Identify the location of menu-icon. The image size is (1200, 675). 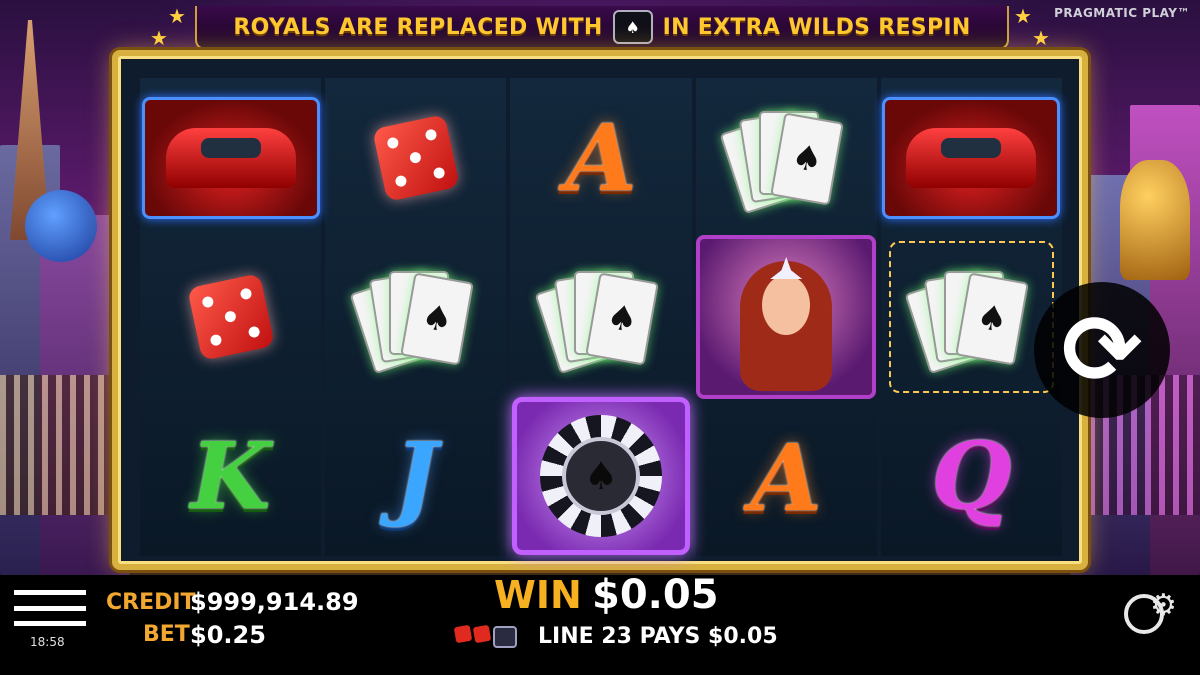
(50, 592).